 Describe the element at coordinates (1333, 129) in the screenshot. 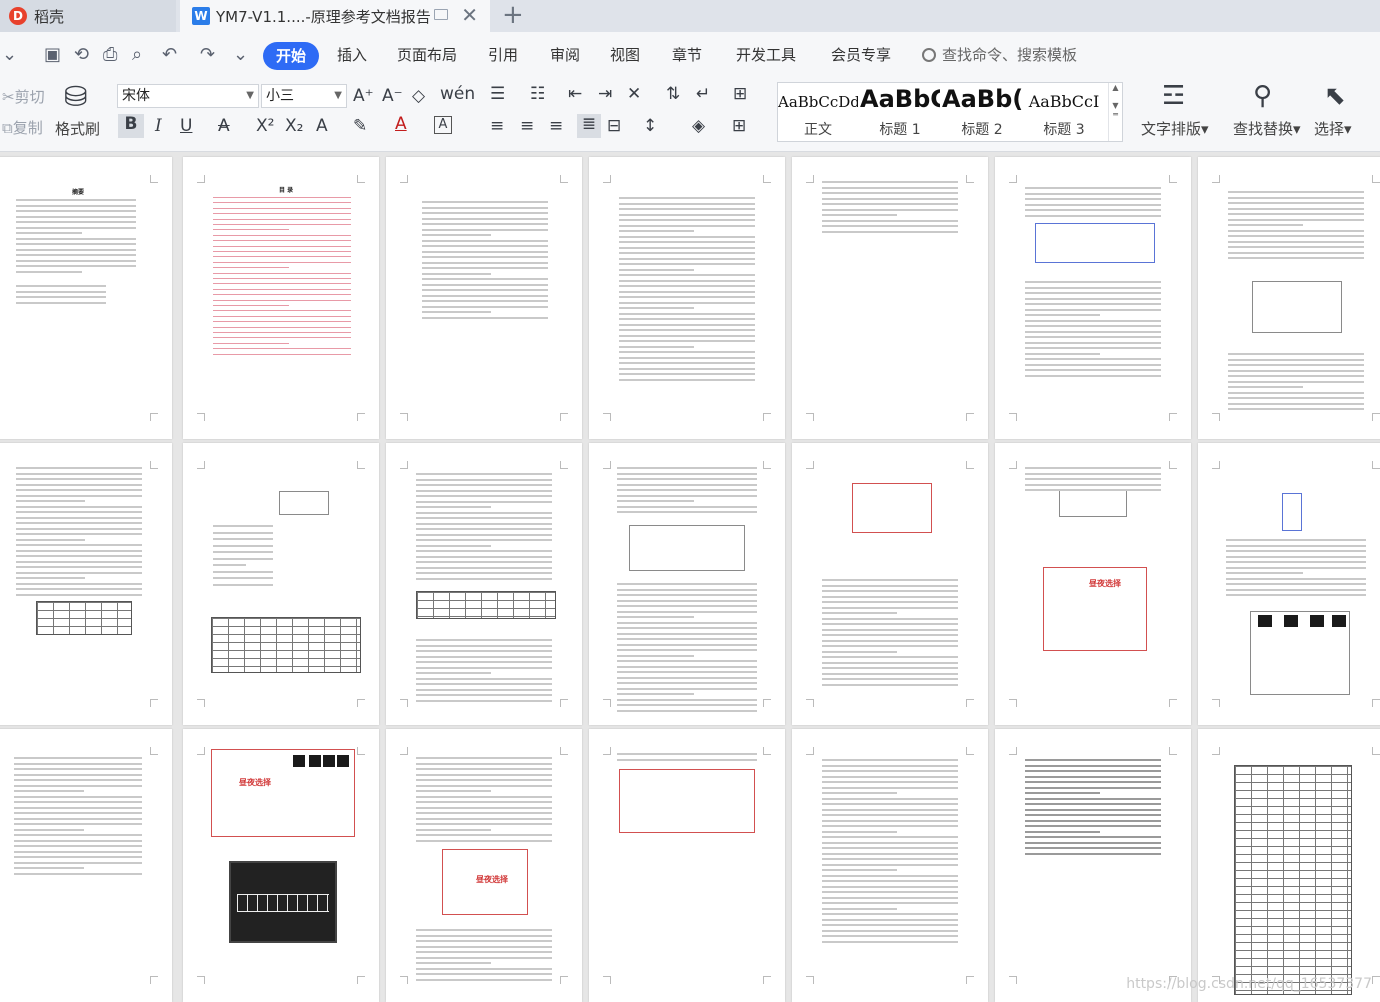

I see `select-button: 选择▾` at that location.